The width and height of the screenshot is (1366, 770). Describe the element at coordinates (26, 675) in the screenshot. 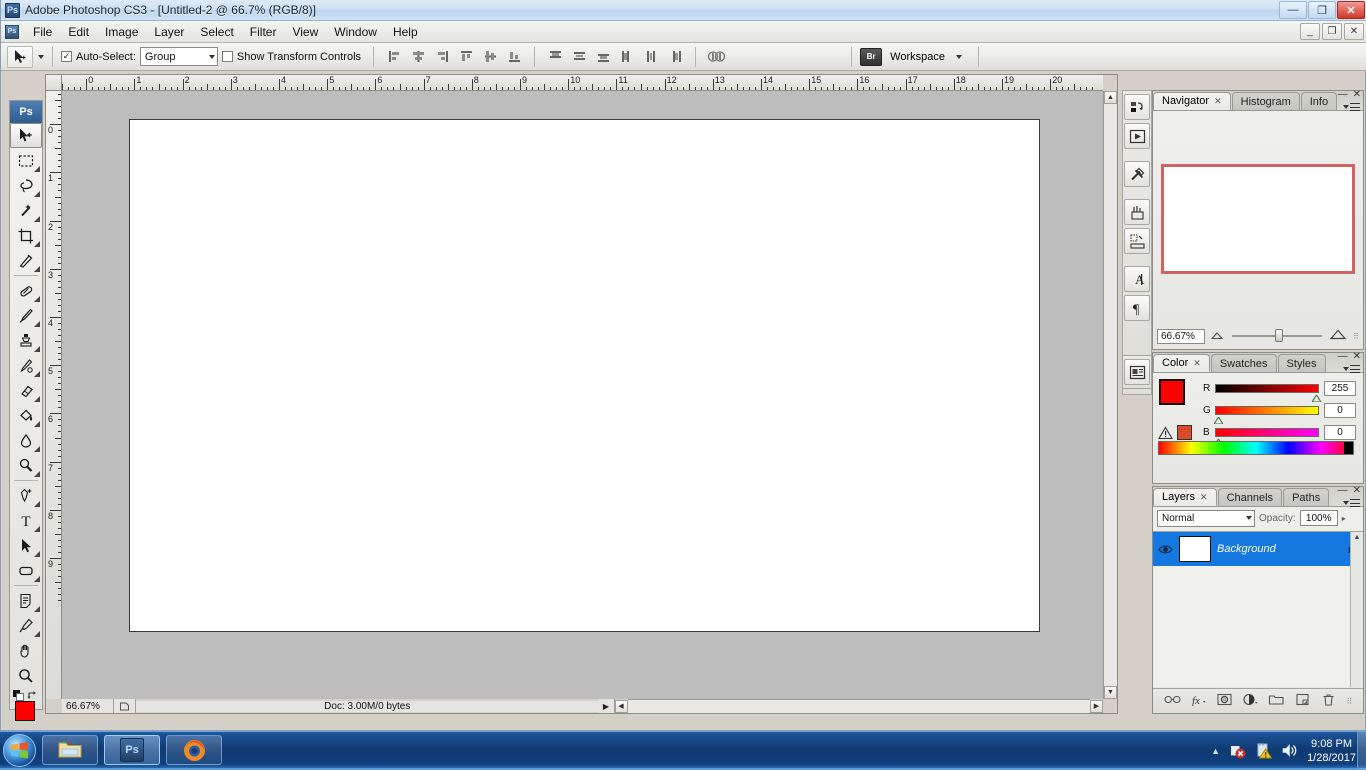

I see `tool-zoom` at that location.